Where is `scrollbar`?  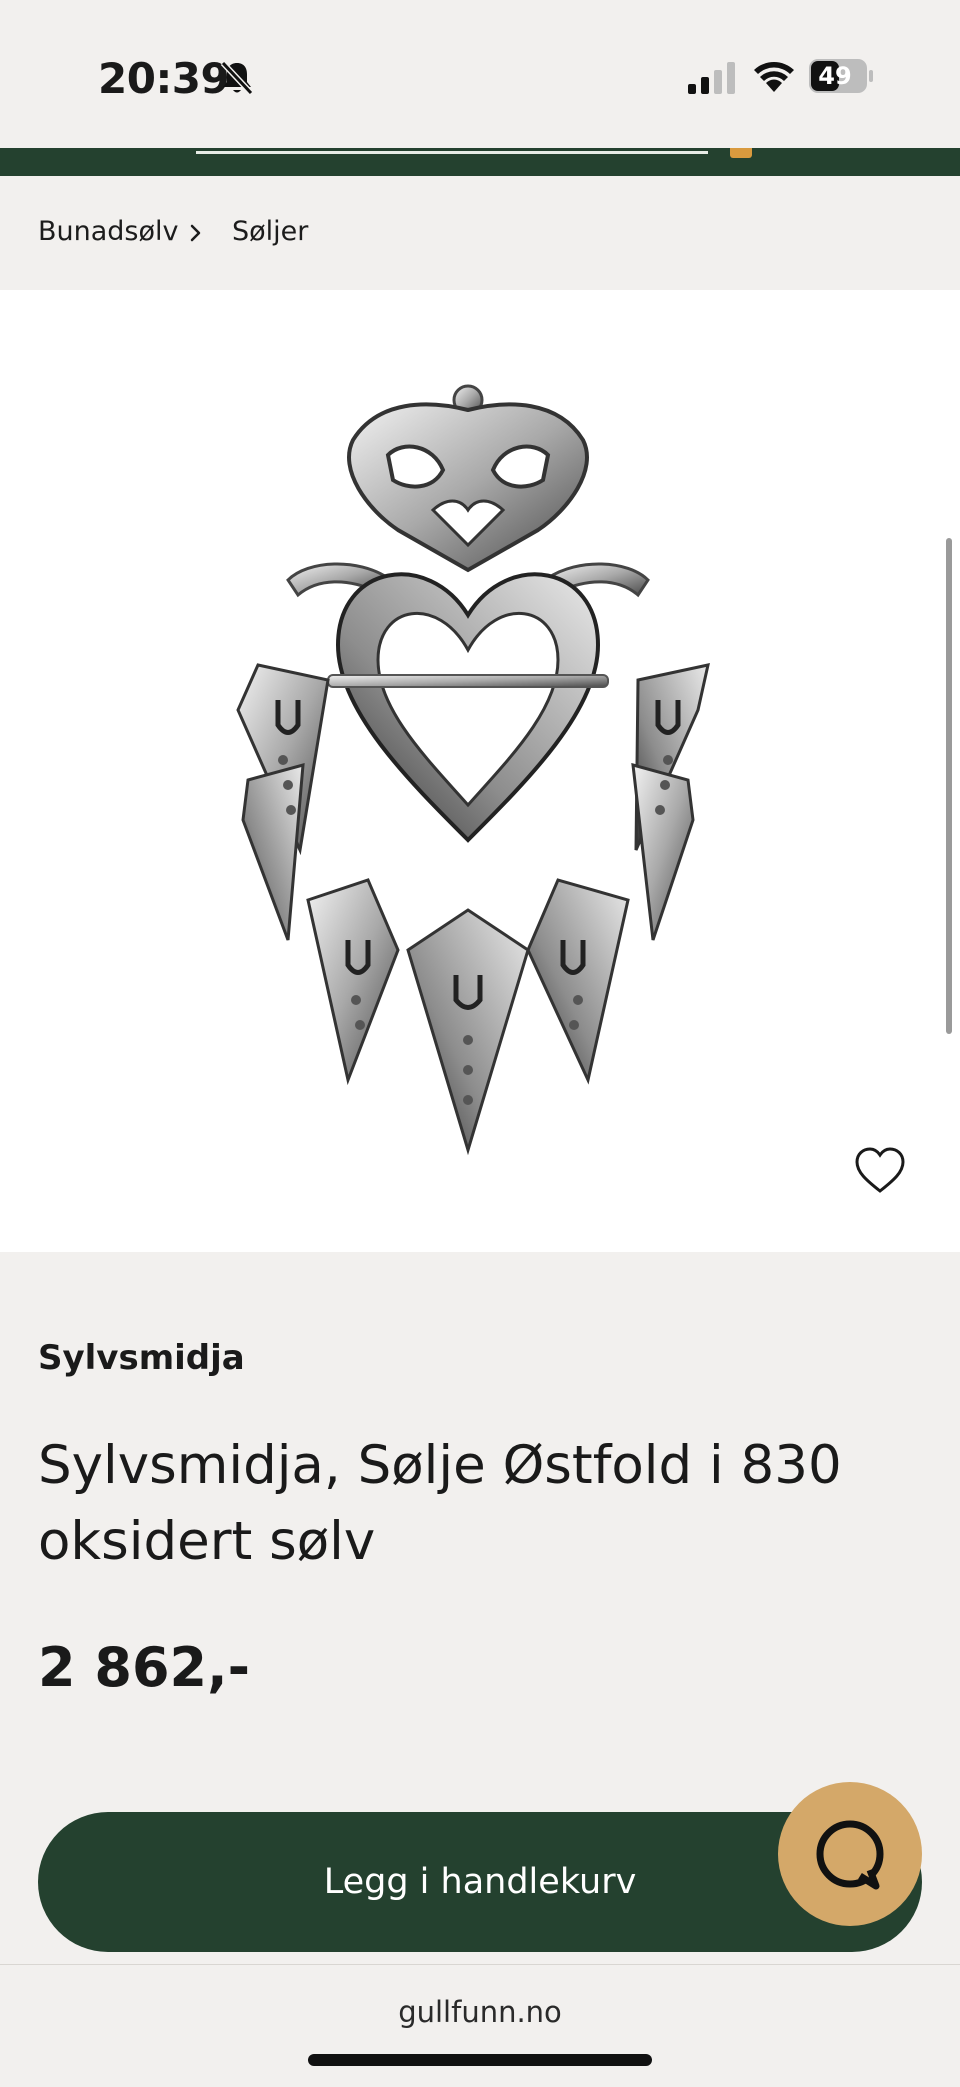 scrollbar is located at coordinates (949, 786).